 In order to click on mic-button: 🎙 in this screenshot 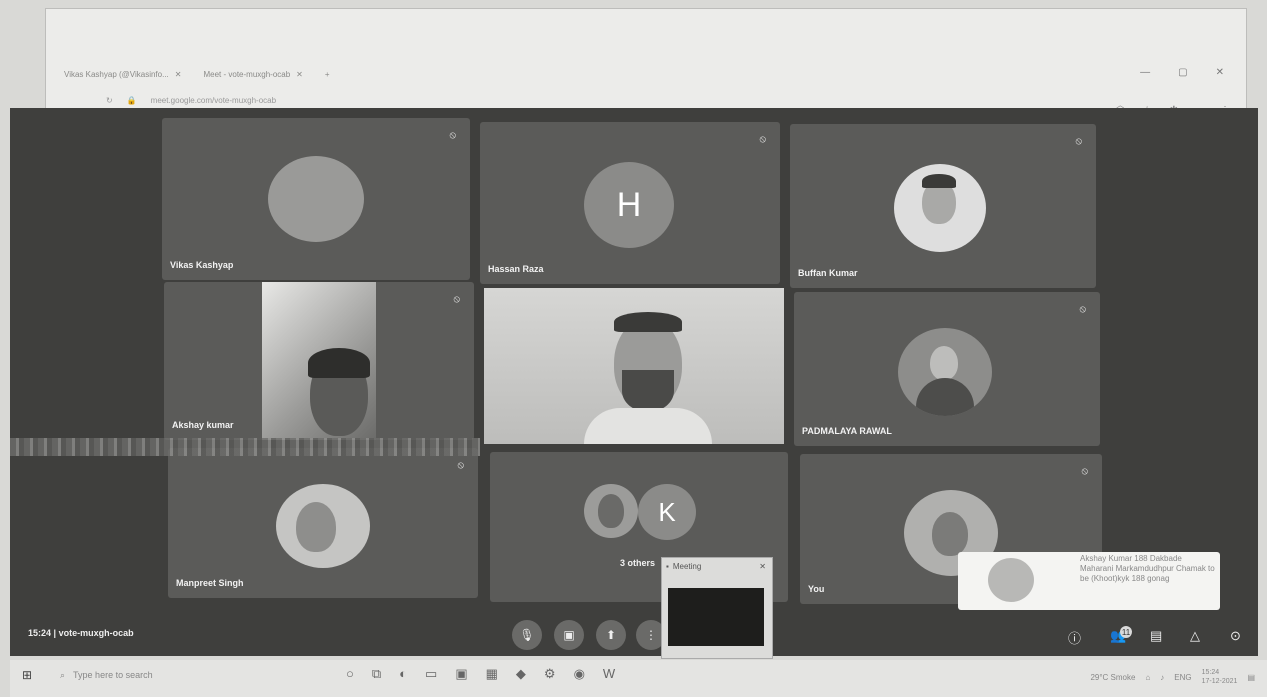, I will do `click(527, 635)`.